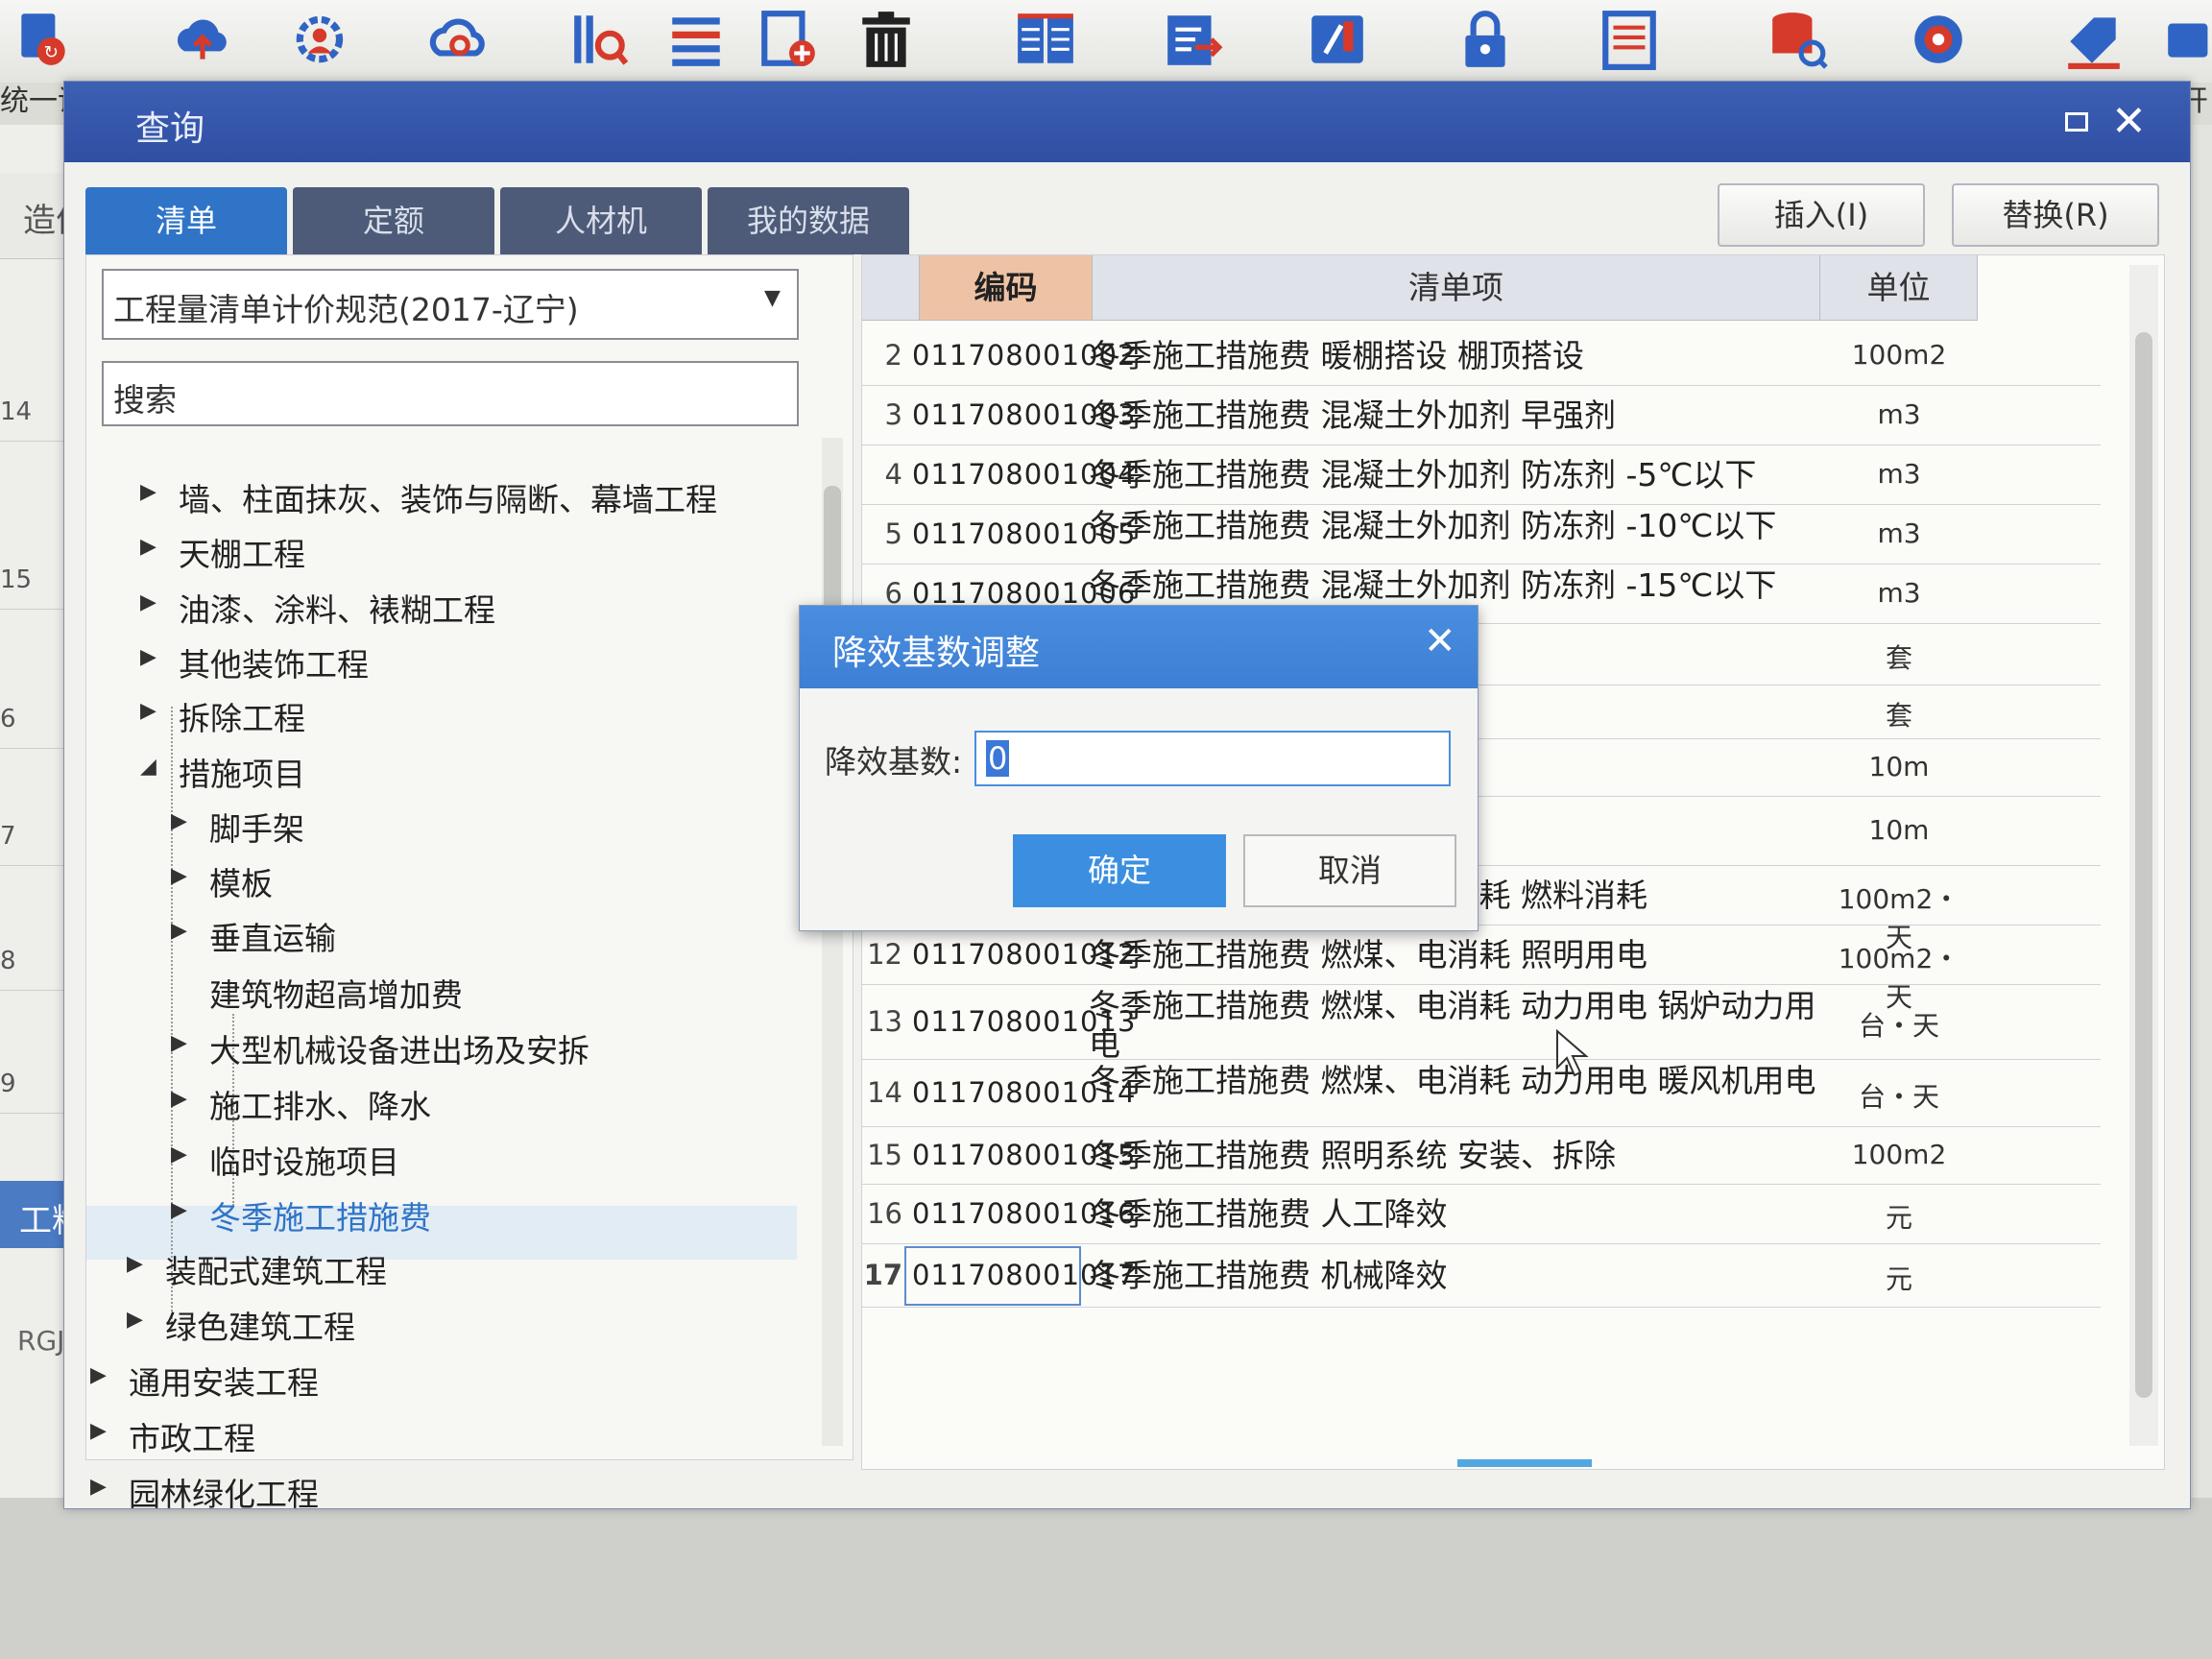  What do you see at coordinates (696, 39) in the screenshot?
I see `list-icon` at bounding box center [696, 39].